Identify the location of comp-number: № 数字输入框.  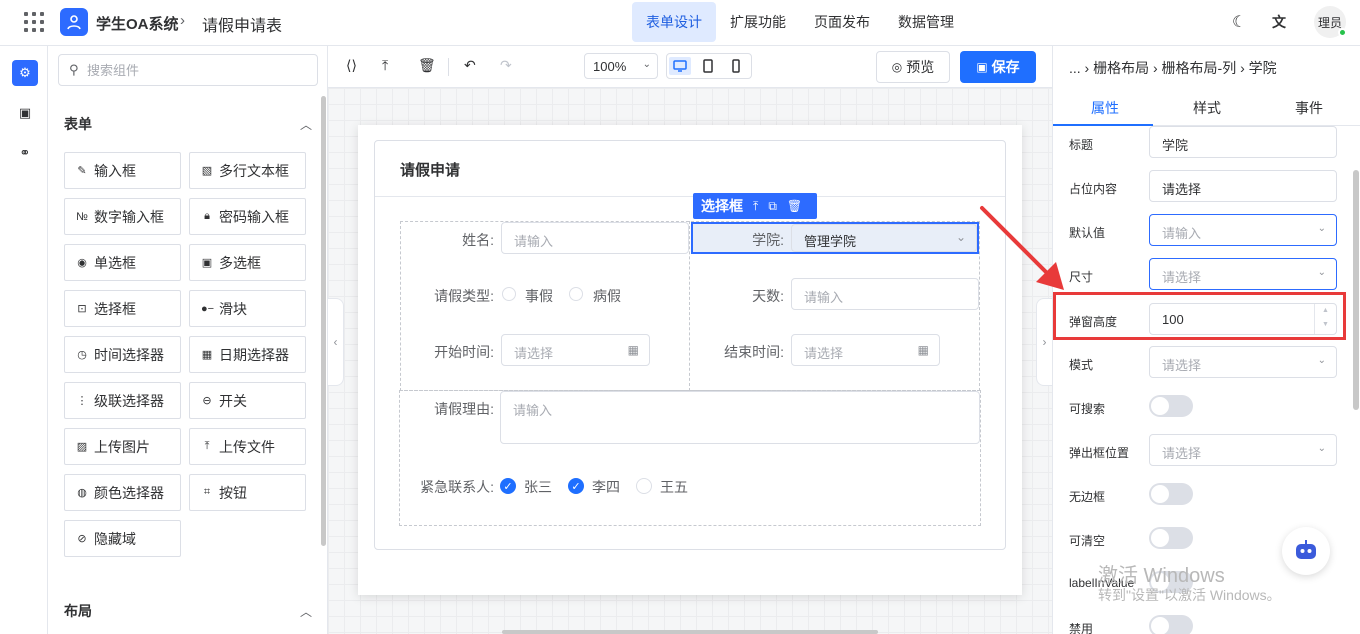
(122, 216).